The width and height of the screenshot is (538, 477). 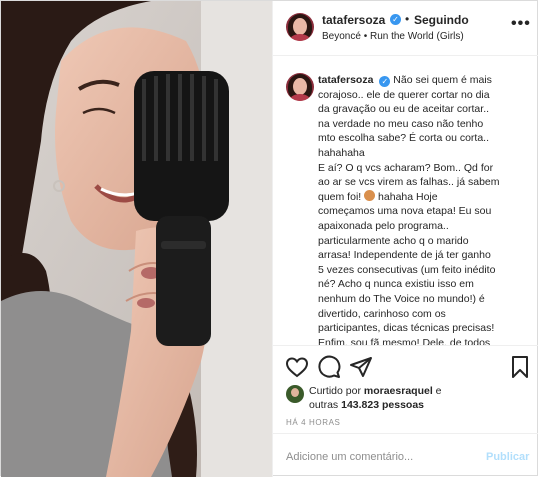 I want to click on caption-line: mto escolha sabe? É corta ou corta.., so click(x=404, y=138).